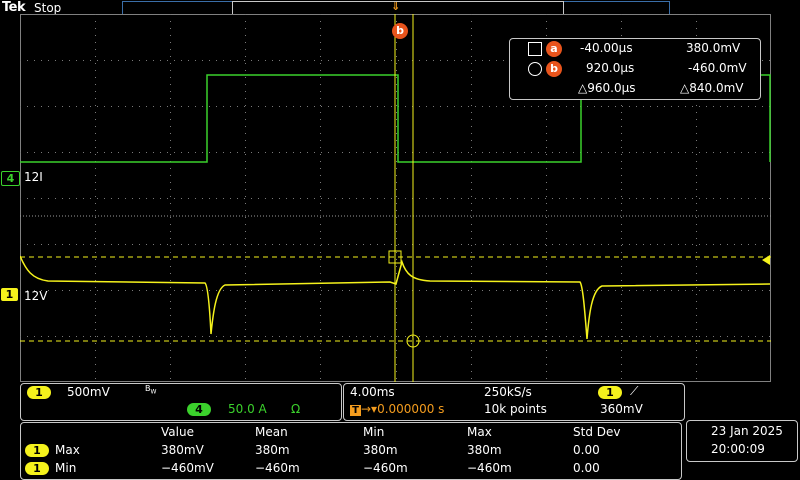  Describe the element at coordinates (355, 410) in the screenshot. I see `trigger-position-t-icon: T` at that location.